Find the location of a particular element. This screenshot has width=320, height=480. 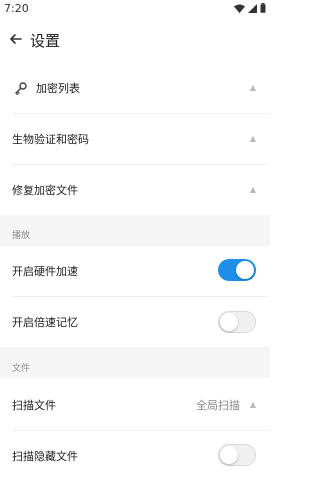

scan-hidden-toggle is located at coordinates (237, 455).